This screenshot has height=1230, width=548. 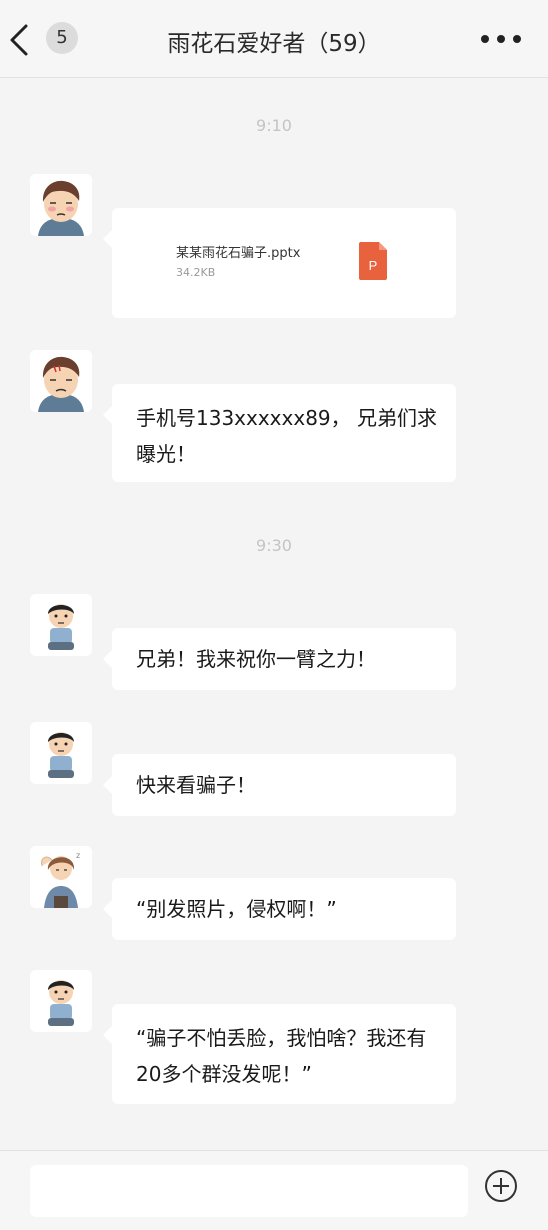 I want to click on text-message-bubble: “骗子不怕丢脸，我怕啥？我还有20多个群没发呢！”, so click(x=279, y=1054).